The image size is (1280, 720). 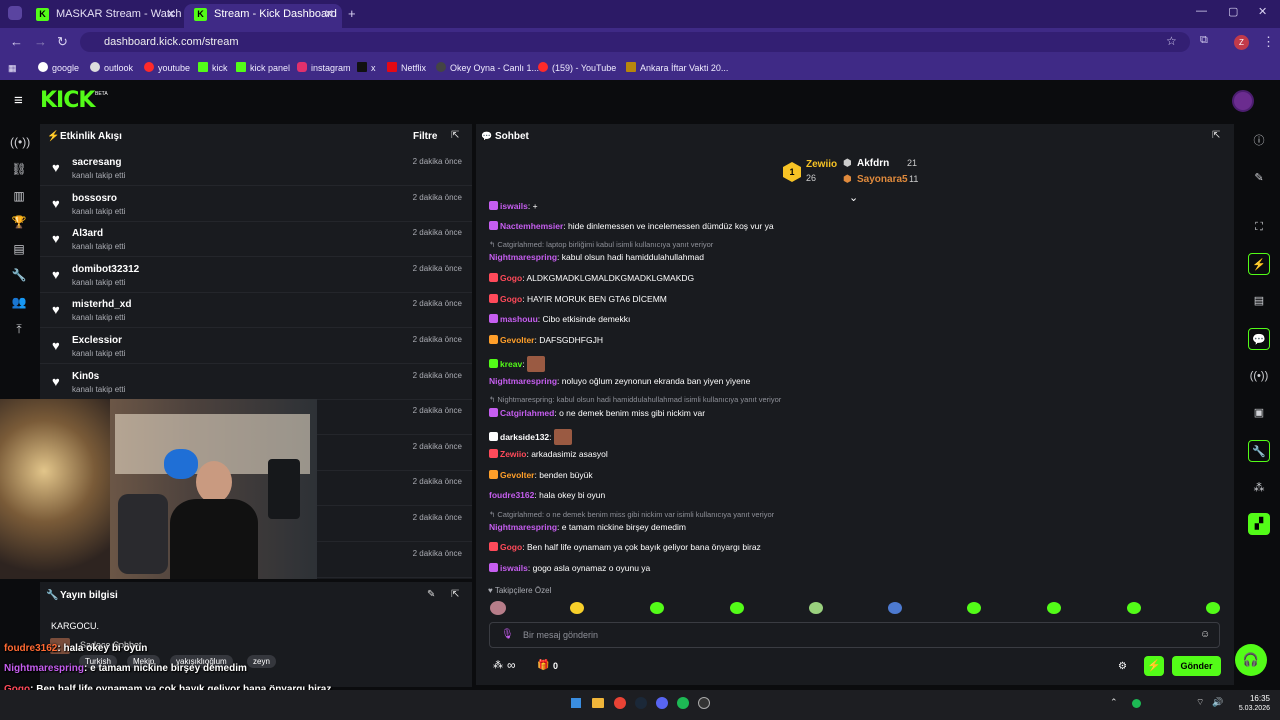 I want to click on settings-gear-icon: ⚙, so click(x=1122, y=666).